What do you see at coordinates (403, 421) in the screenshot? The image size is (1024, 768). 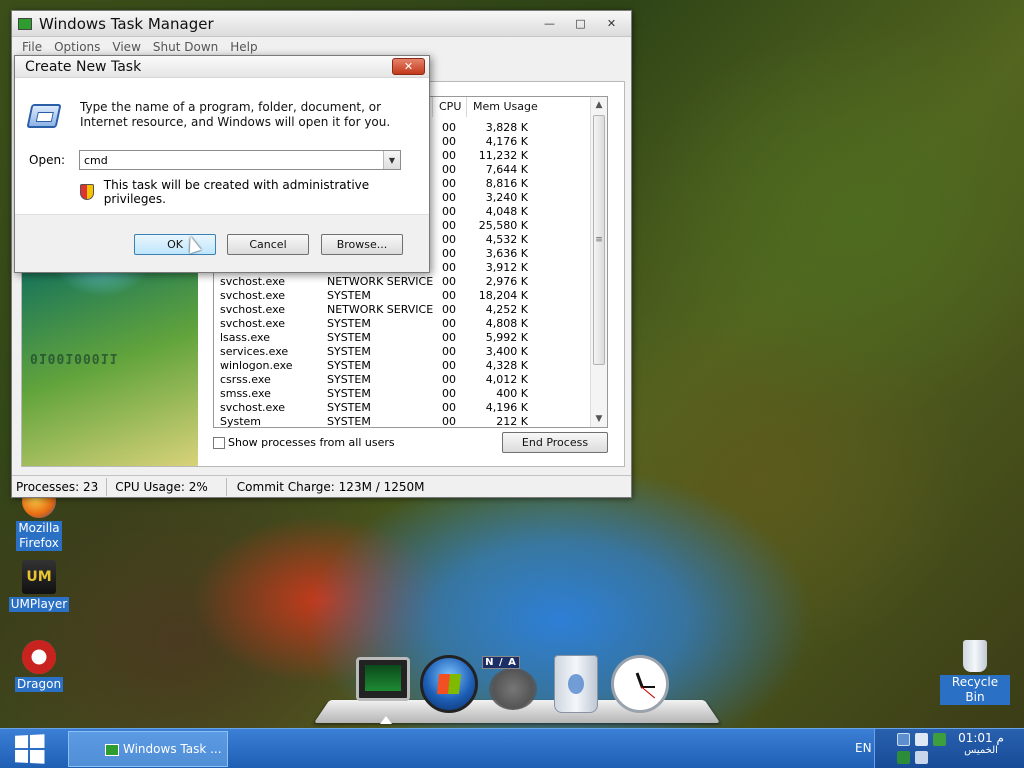 I see `table-row: System SYSTEM 00 212 K` at bounding box center [403, 421].